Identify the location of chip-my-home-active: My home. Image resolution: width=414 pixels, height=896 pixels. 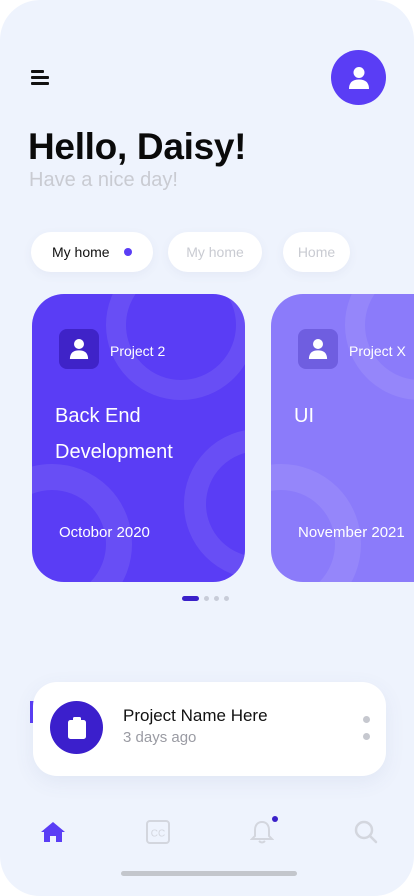
(92, 252).